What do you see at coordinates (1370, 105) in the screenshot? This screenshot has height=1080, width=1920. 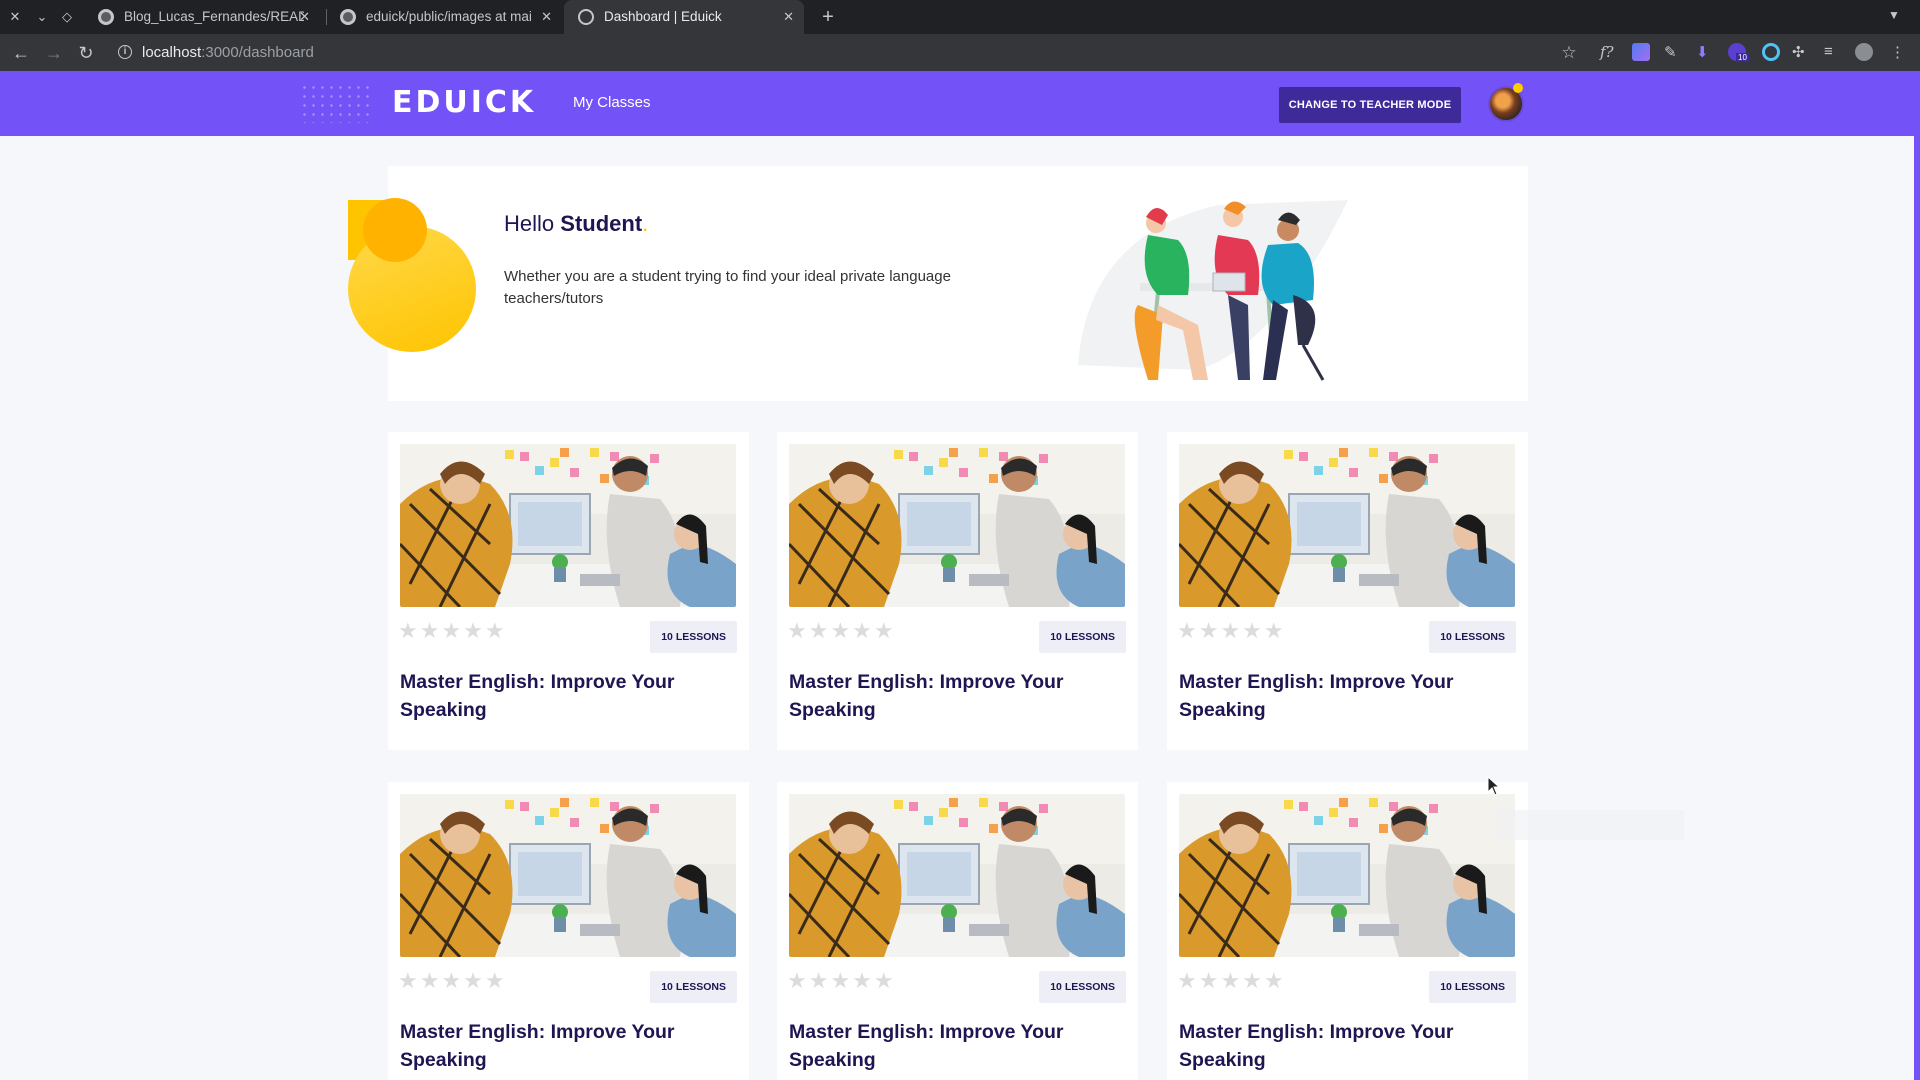 I see `change-to-teacher-mode-button: CHANGE TO TEACHER MODE` at bounding box center [1370, 105].